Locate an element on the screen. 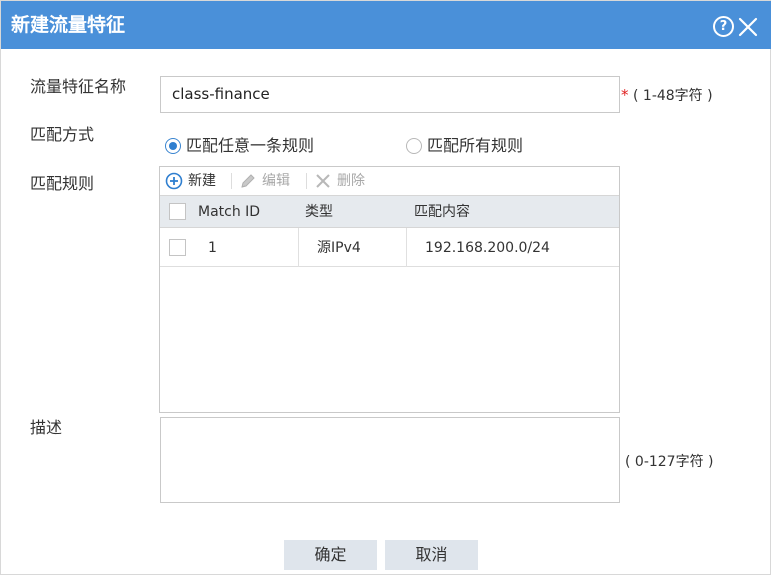  row-content: 192.168.200.0/24 is located at coordinates (487, 248).